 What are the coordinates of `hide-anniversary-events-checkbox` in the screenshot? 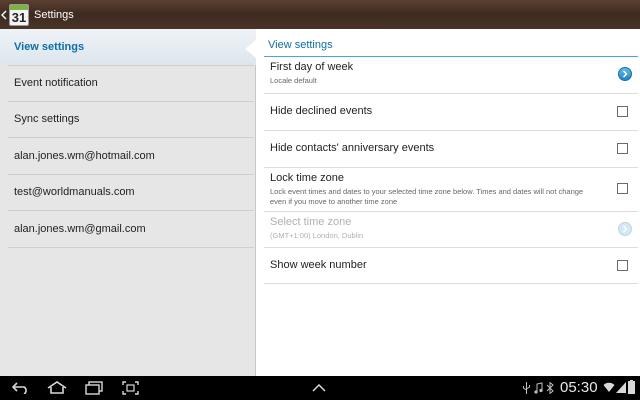 It's located at (622, 148).